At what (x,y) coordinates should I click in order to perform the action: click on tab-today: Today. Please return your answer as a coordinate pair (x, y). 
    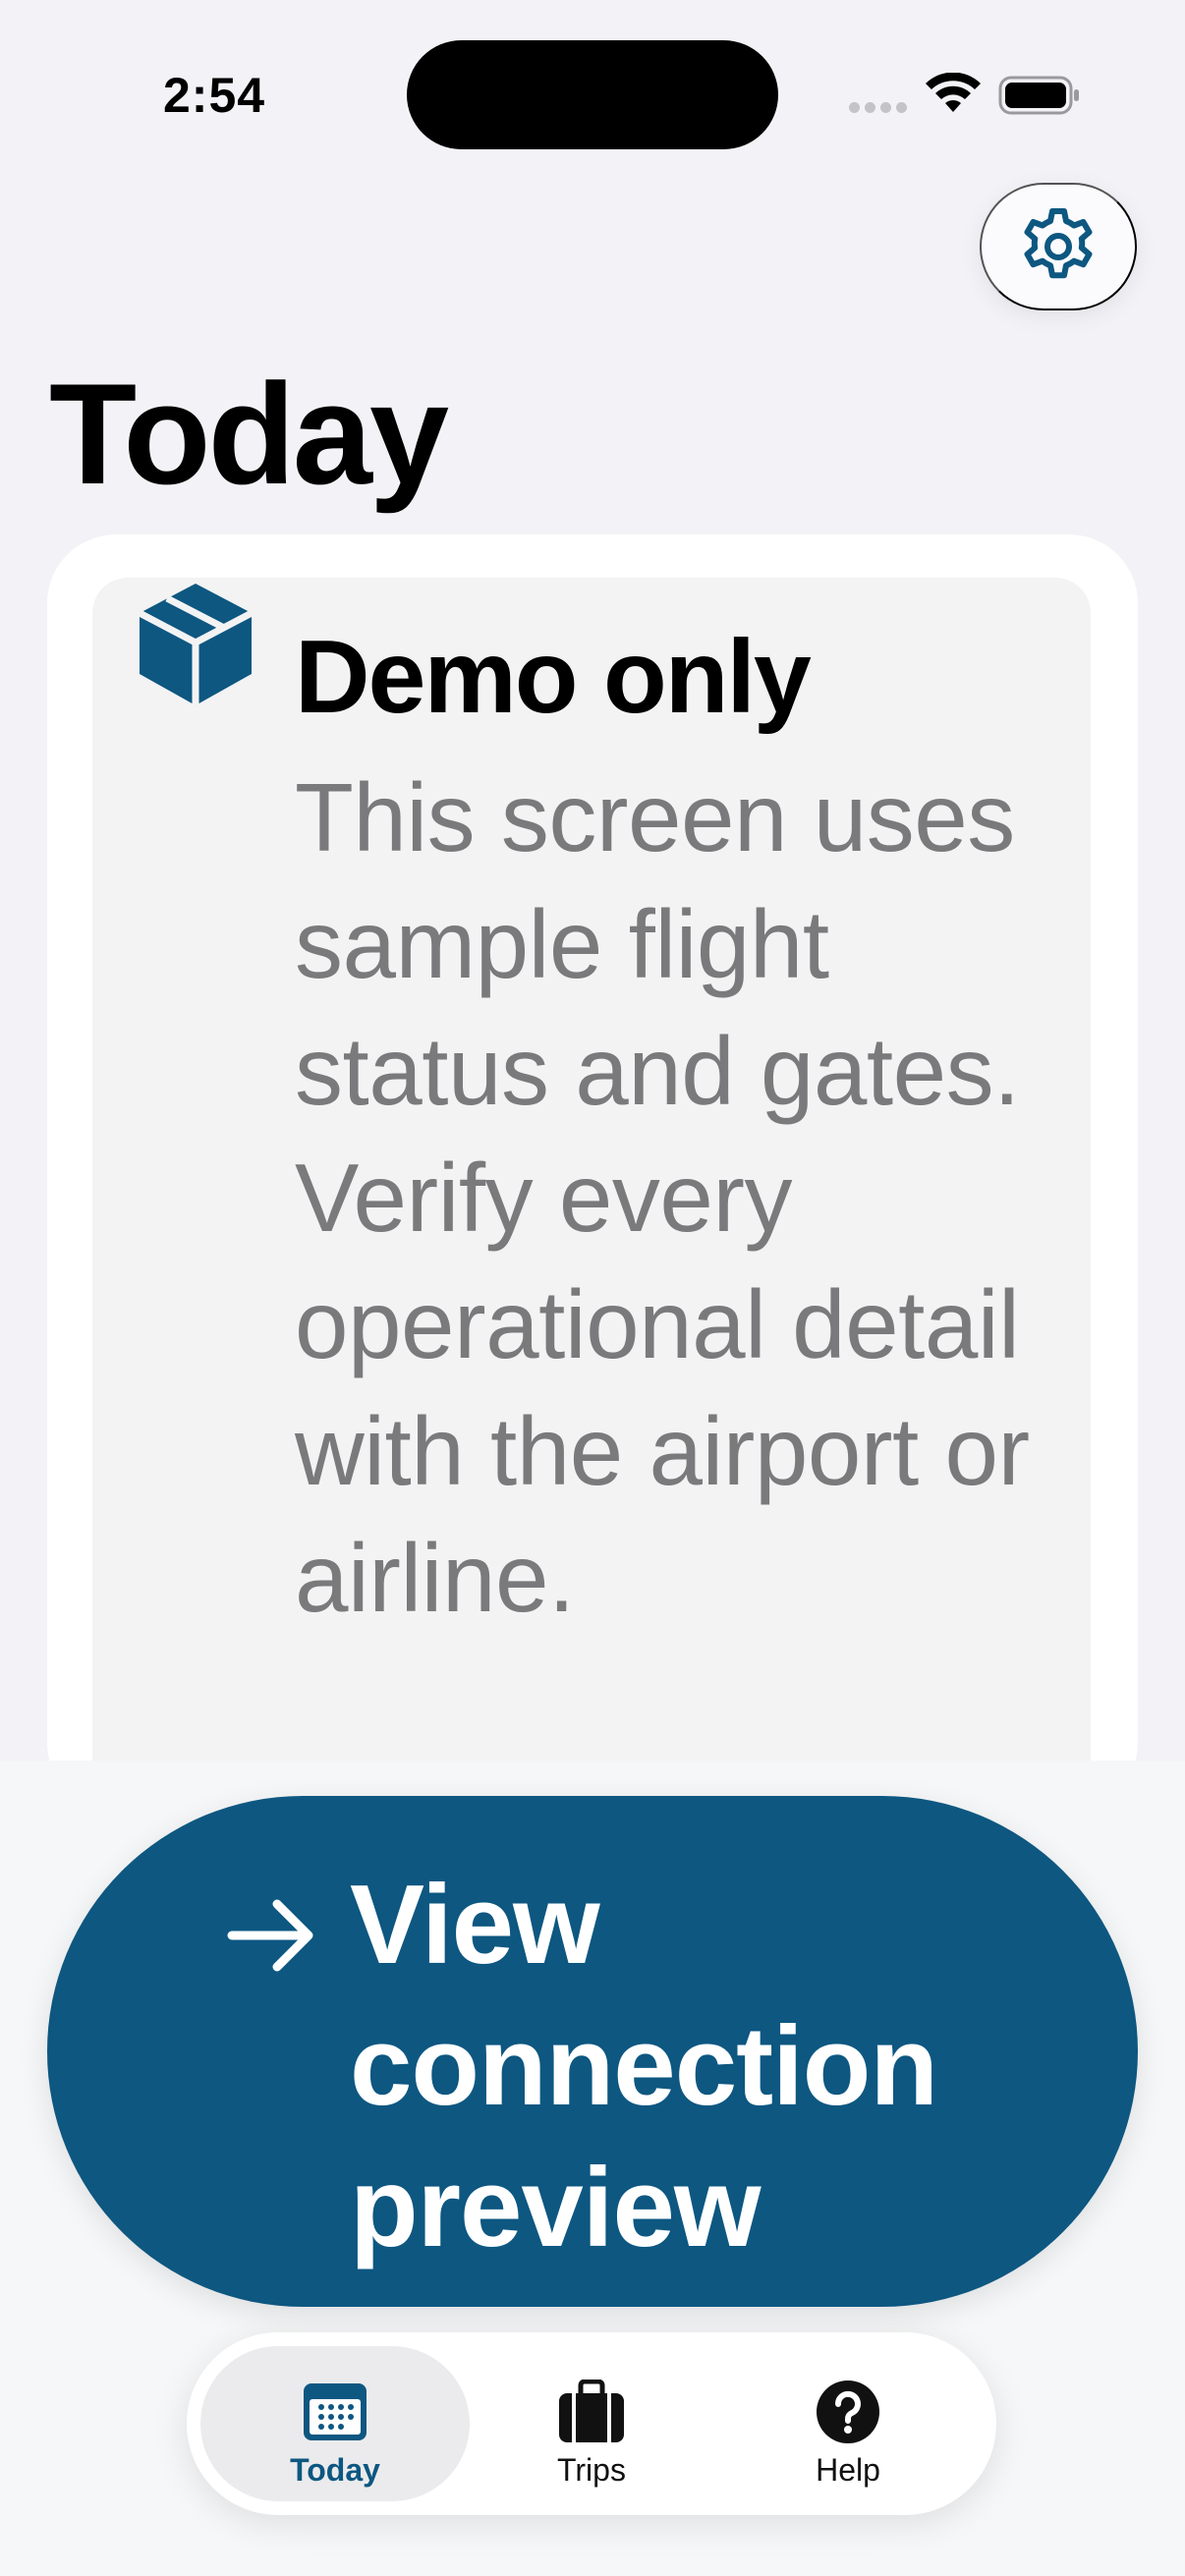
    Looking at the image, I should click on (335, 2423).